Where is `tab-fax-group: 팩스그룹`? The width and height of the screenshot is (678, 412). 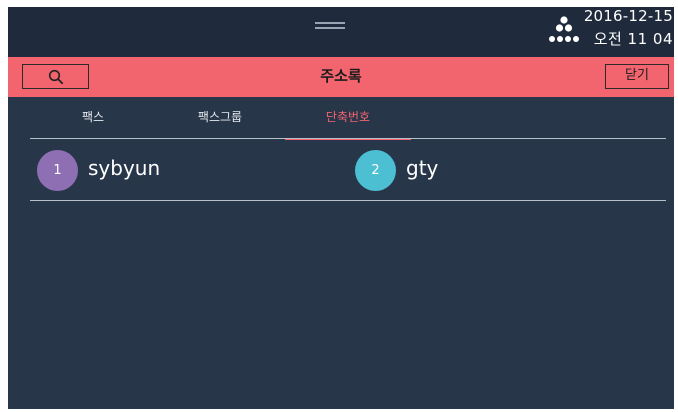 tab-fax-group: 팩스그룹 is located at coordinates (220, 118).